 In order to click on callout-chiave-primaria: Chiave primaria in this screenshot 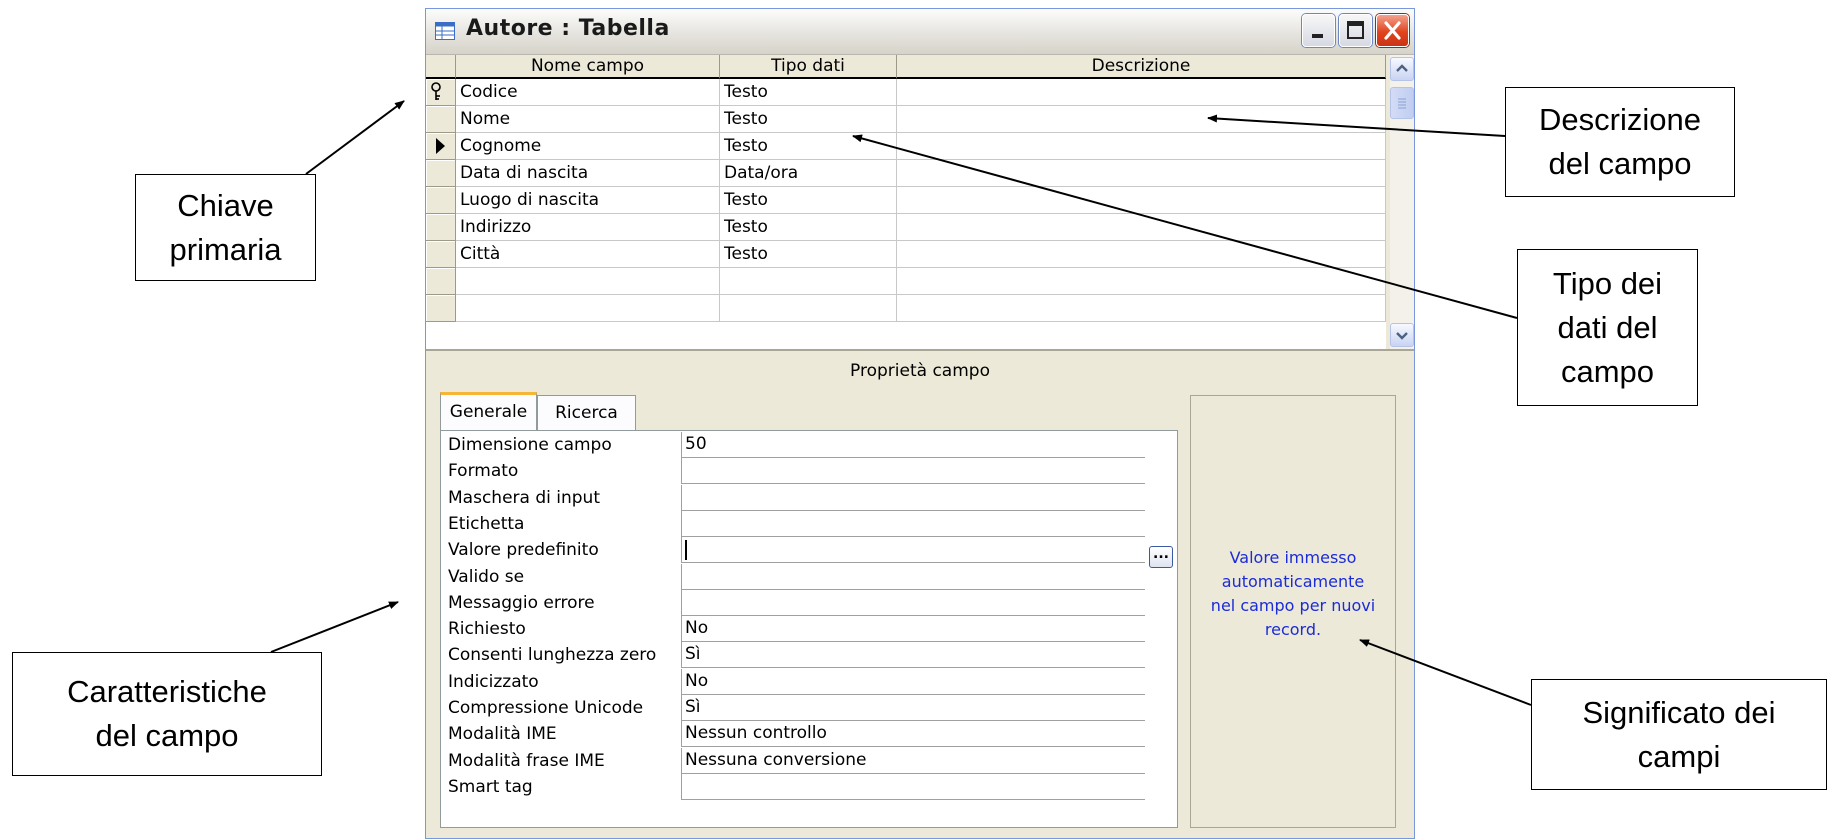, I will do `click(225, 227)`.